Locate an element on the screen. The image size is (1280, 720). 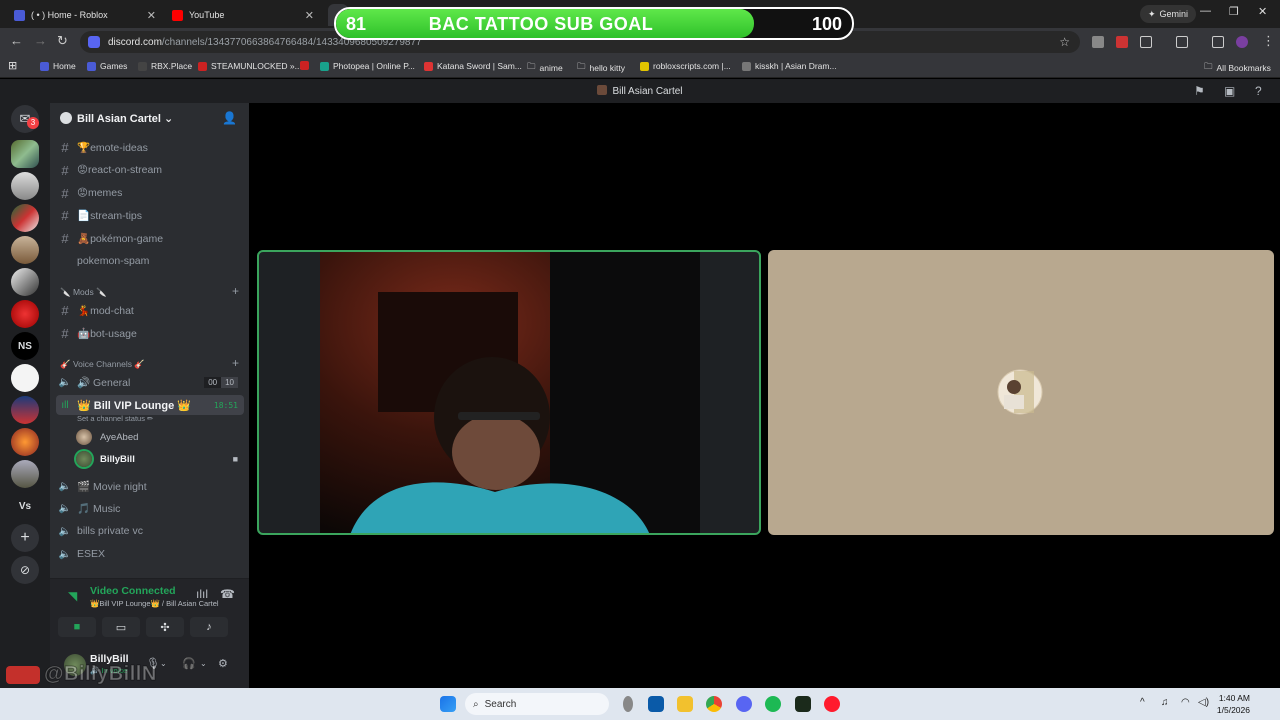
channel-mod-chat: # 💃mod-chat is located at coordinates (150, 310).